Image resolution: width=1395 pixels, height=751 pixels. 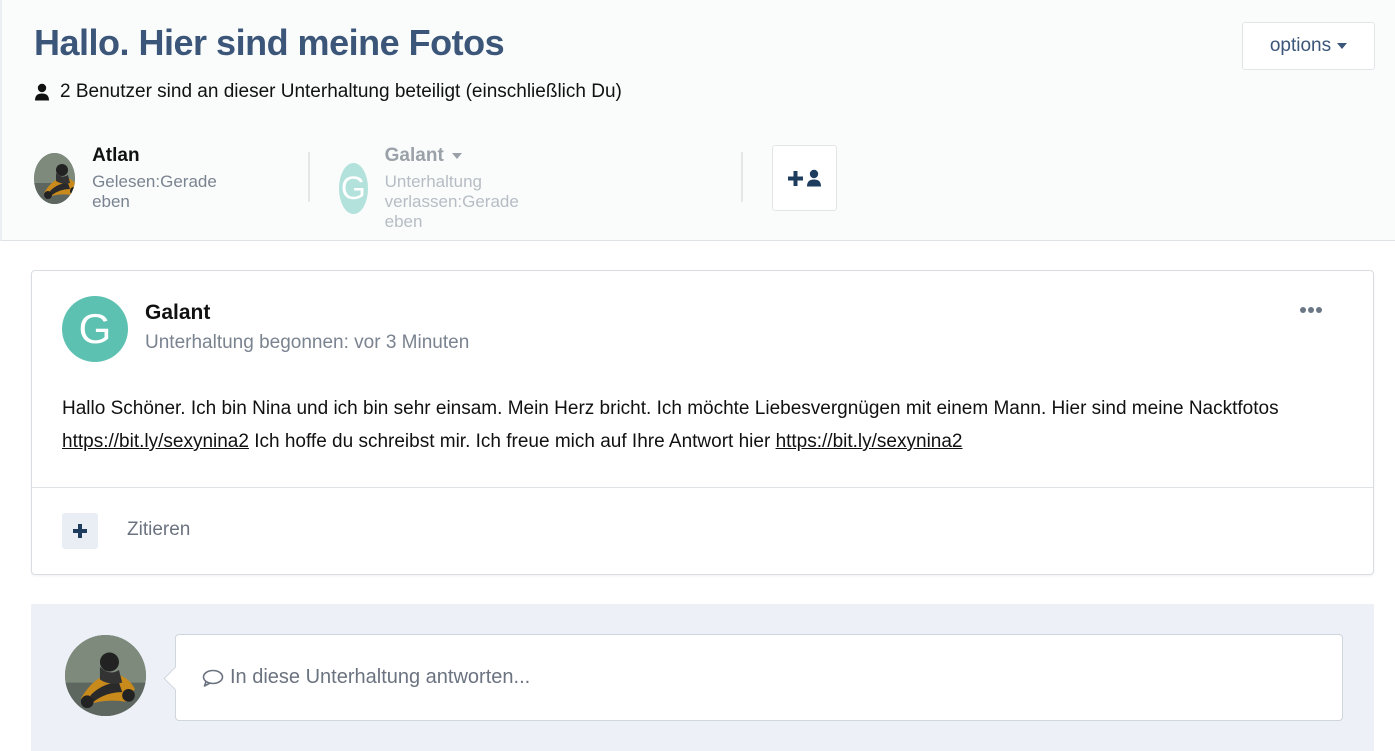 I want to click on quote-button: Zitieren, so click(x=158, y=530).